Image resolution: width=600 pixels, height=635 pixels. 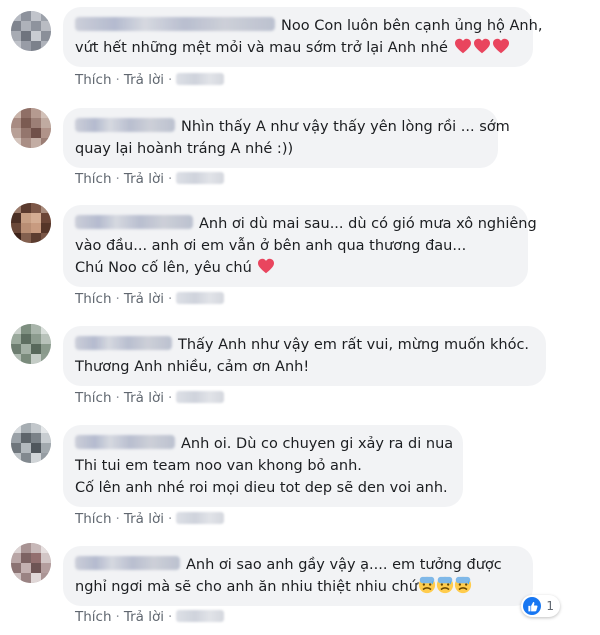 I want to click on reaction-count-number: 1, so click(x=550, y=606).